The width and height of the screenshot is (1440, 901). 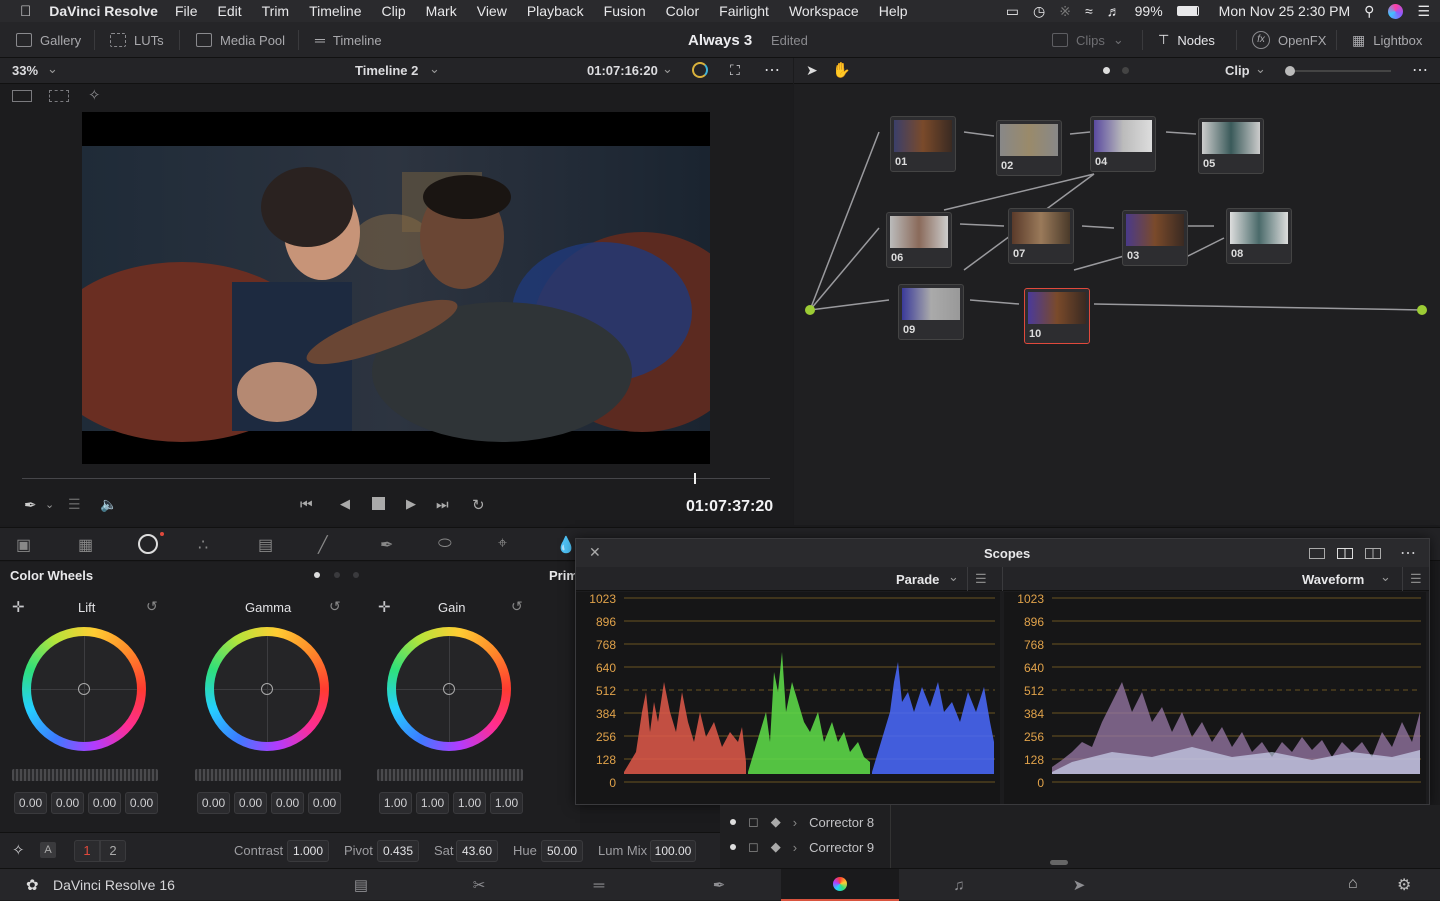 What do you see at coordinates (1029, 148) in the screenshot?
I see `node-02: 02` at bounding box center [1029, 148].